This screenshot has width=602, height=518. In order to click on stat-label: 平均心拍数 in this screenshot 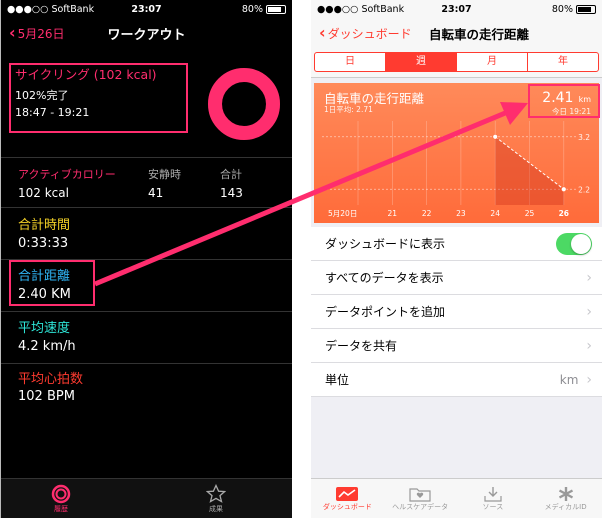, I will do `click(51, 379)`.